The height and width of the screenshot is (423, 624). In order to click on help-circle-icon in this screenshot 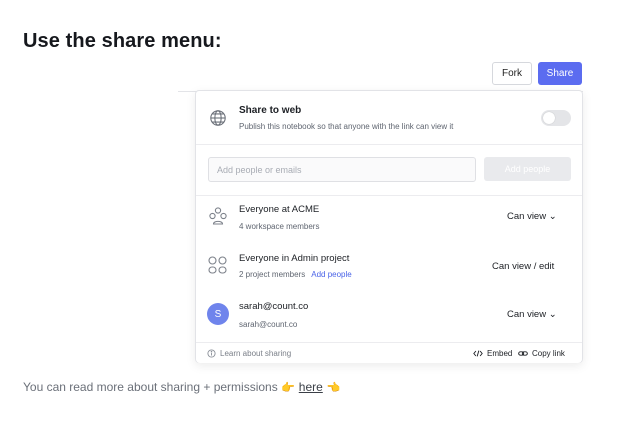, I will do `click(211, 353)`.